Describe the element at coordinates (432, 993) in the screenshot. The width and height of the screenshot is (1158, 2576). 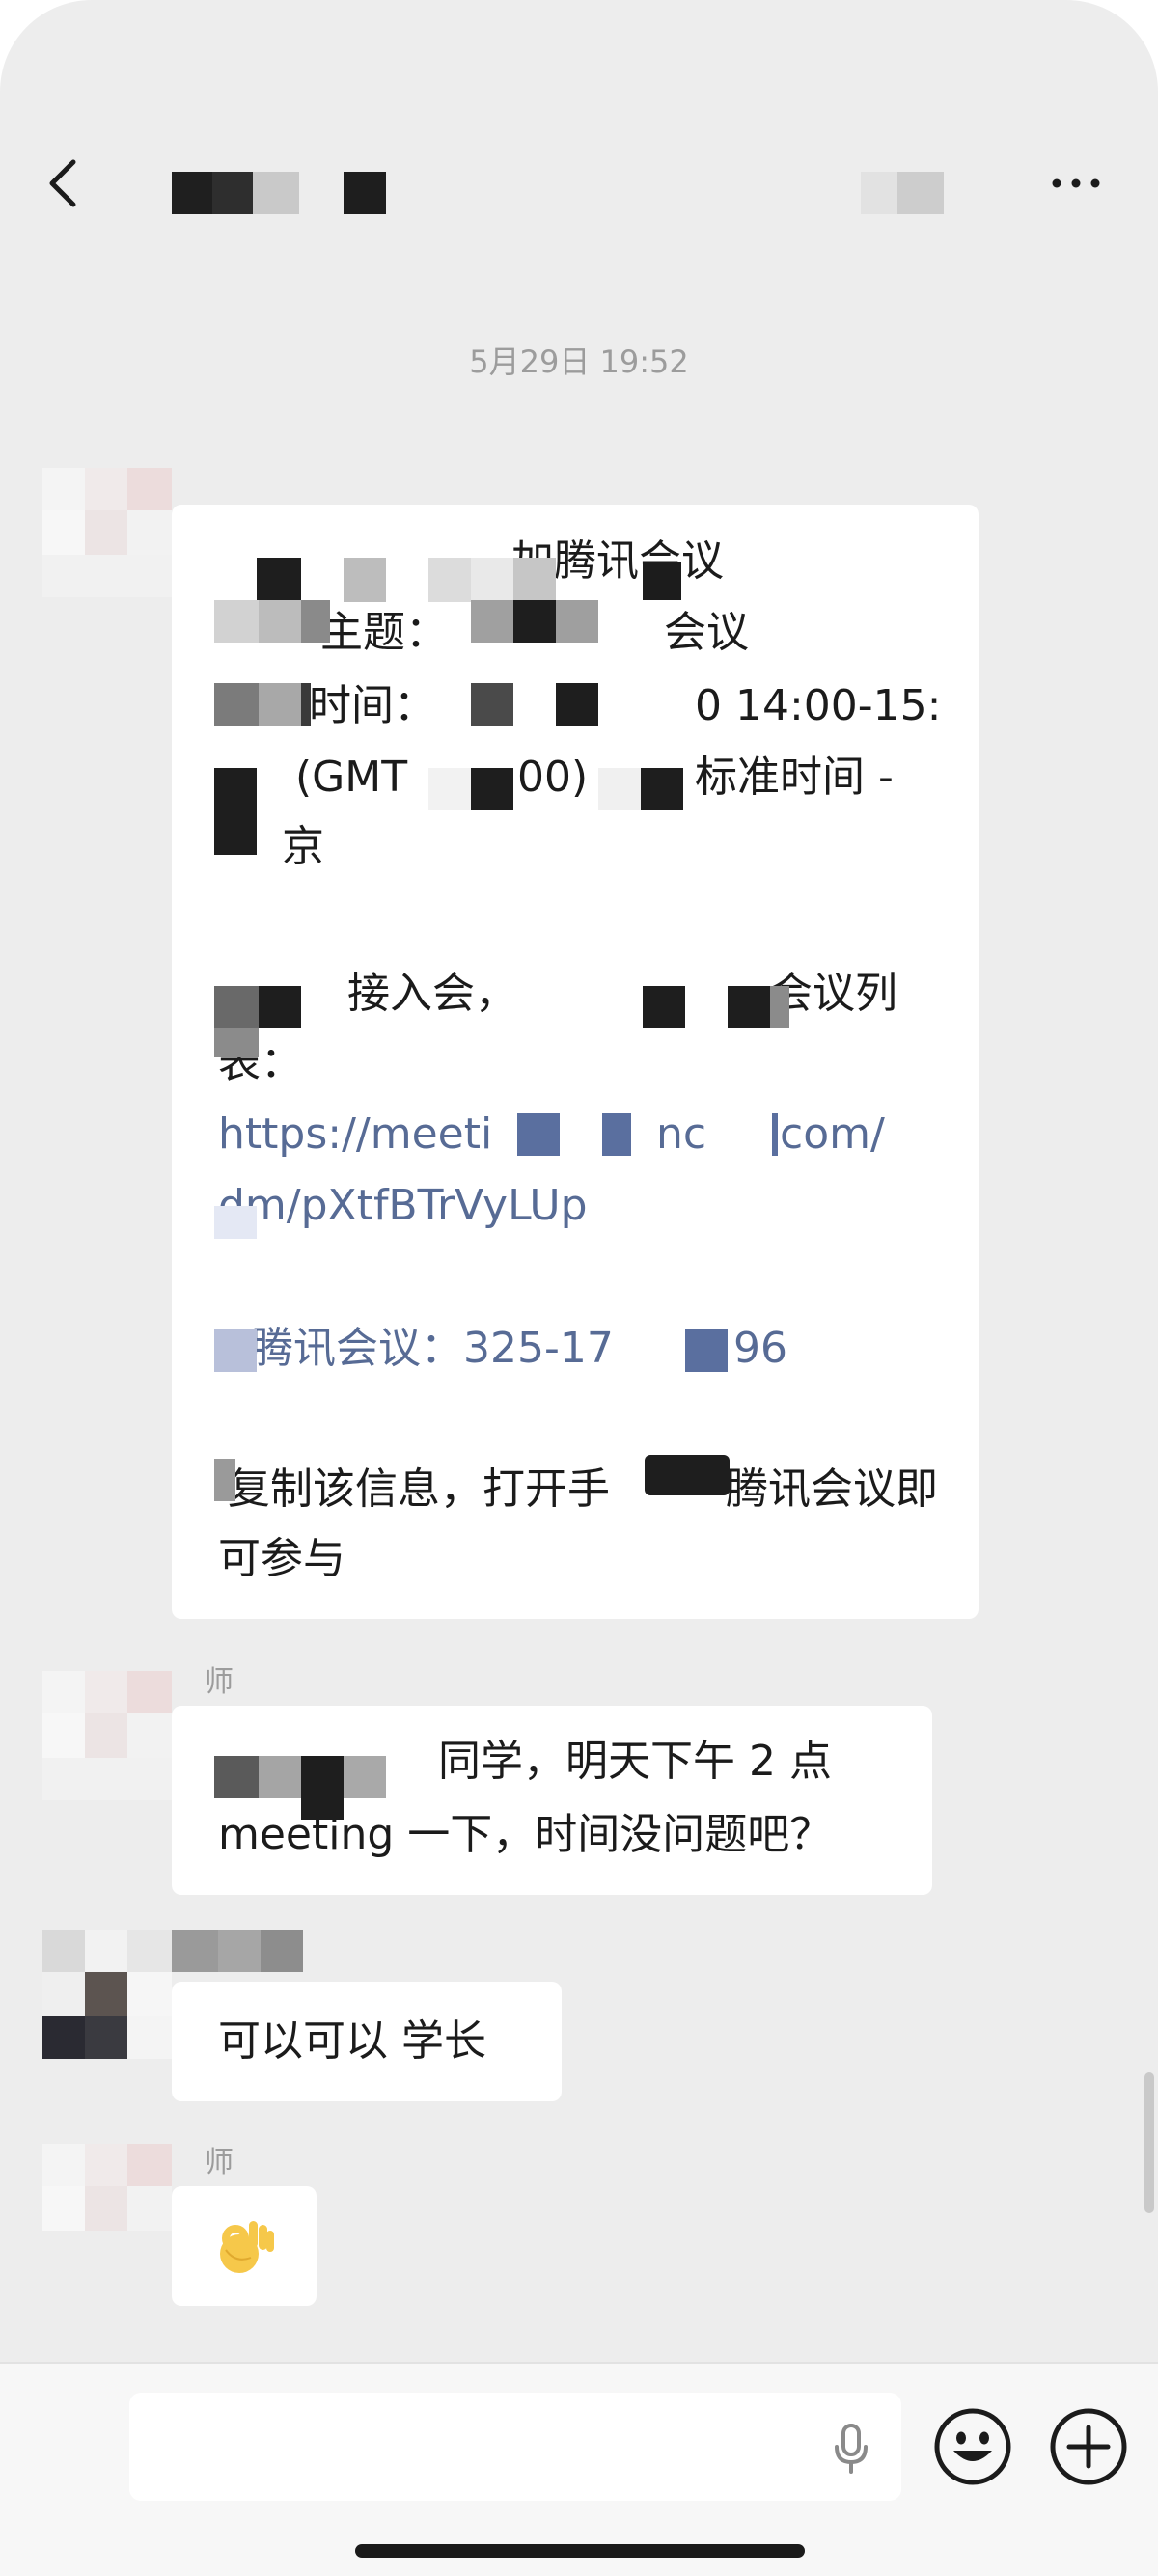
I see `text-line: 接入会，` at that location.